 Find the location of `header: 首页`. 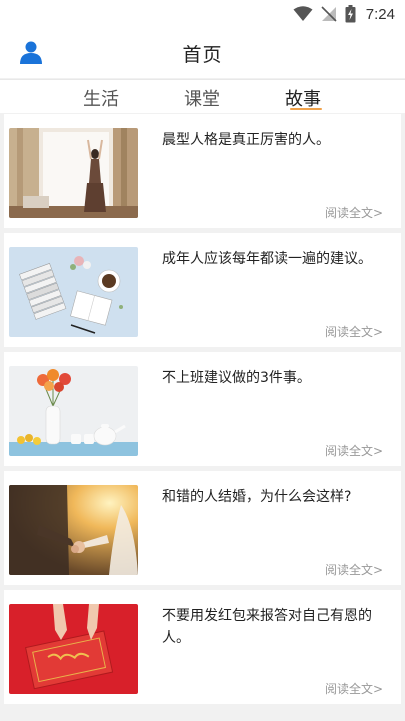

header: 首页 is located at coordinates (202, 53).